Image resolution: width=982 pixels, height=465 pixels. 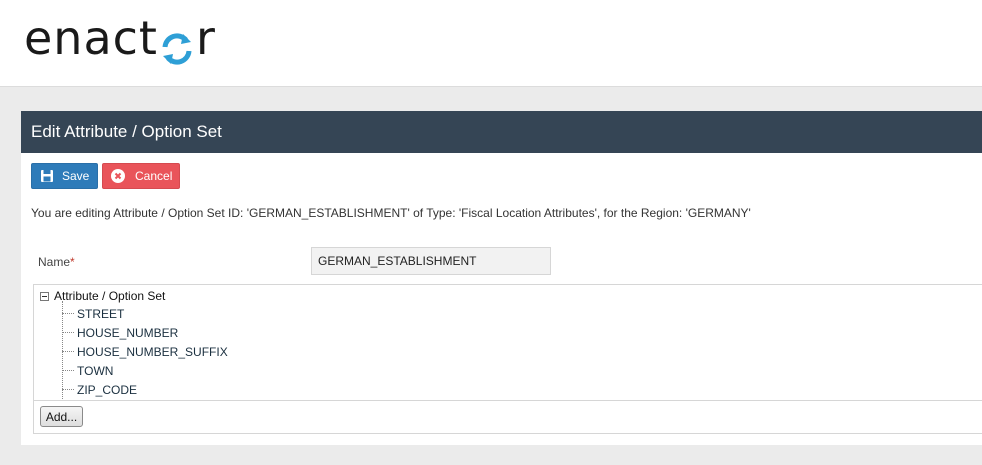 I want to click on name-row: Name*, so click(x=508, y=261).